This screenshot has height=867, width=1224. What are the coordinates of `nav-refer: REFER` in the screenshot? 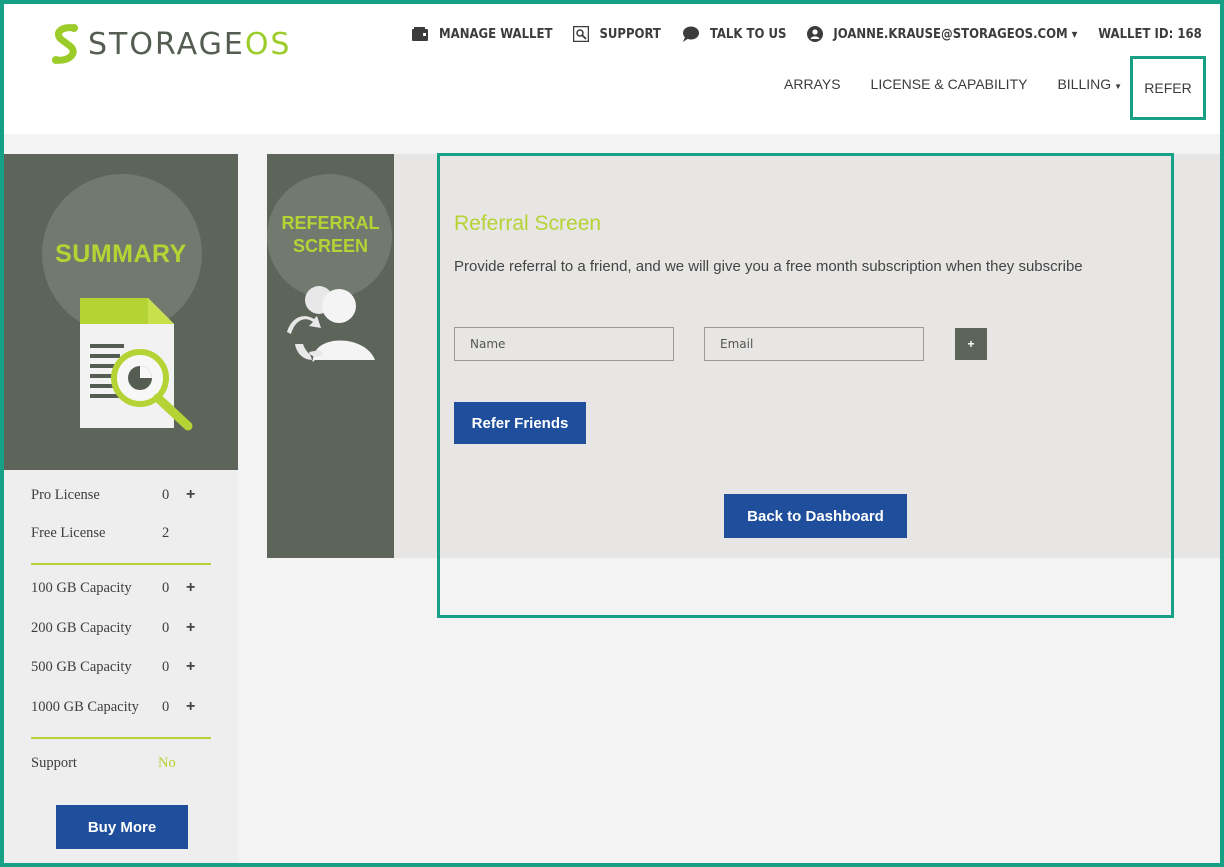 It's located at (1168, 88).